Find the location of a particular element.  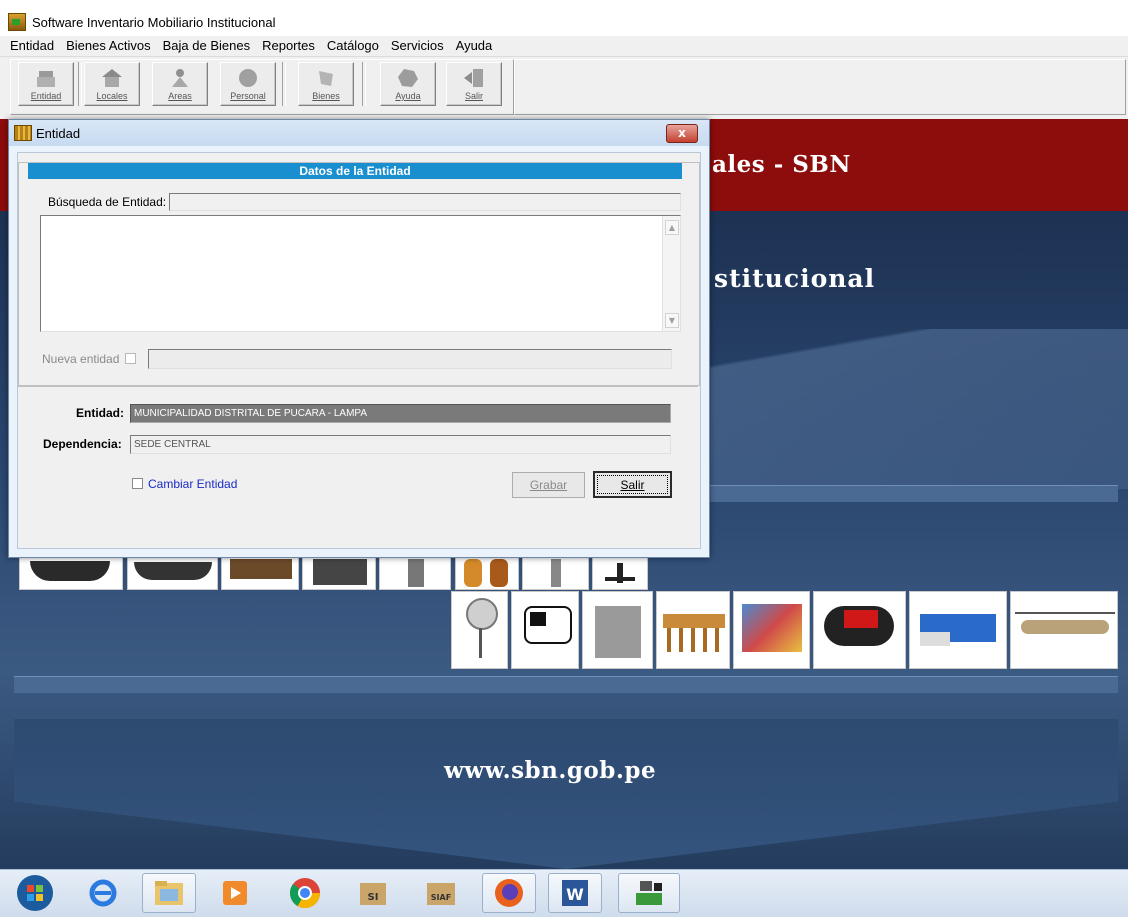

menu-catalogo: Catálogo is located at coordinates (353, 46).